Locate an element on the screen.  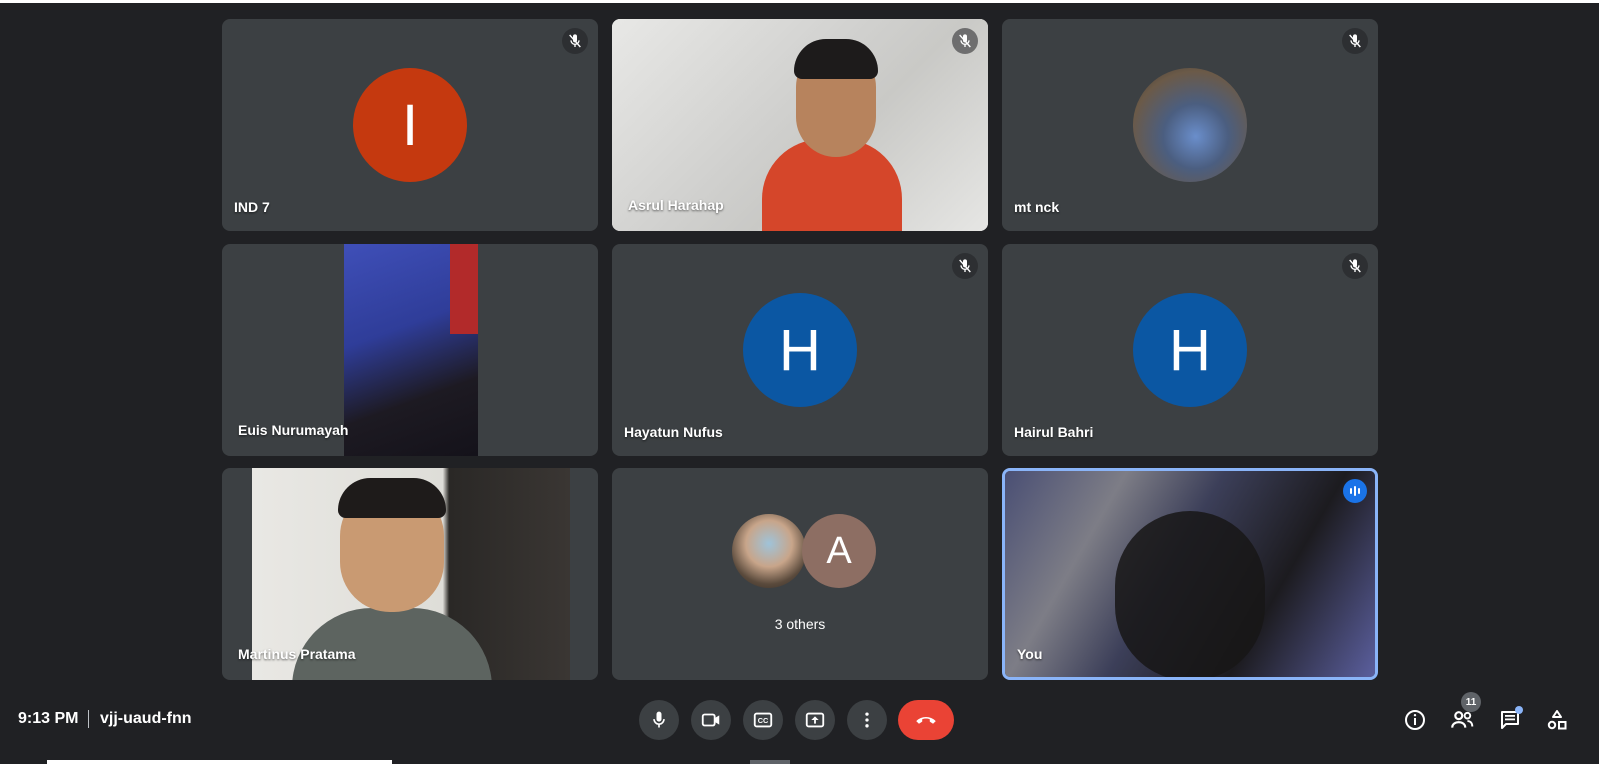
participant-tile: mt nck is located at coordinates (1190, 125).